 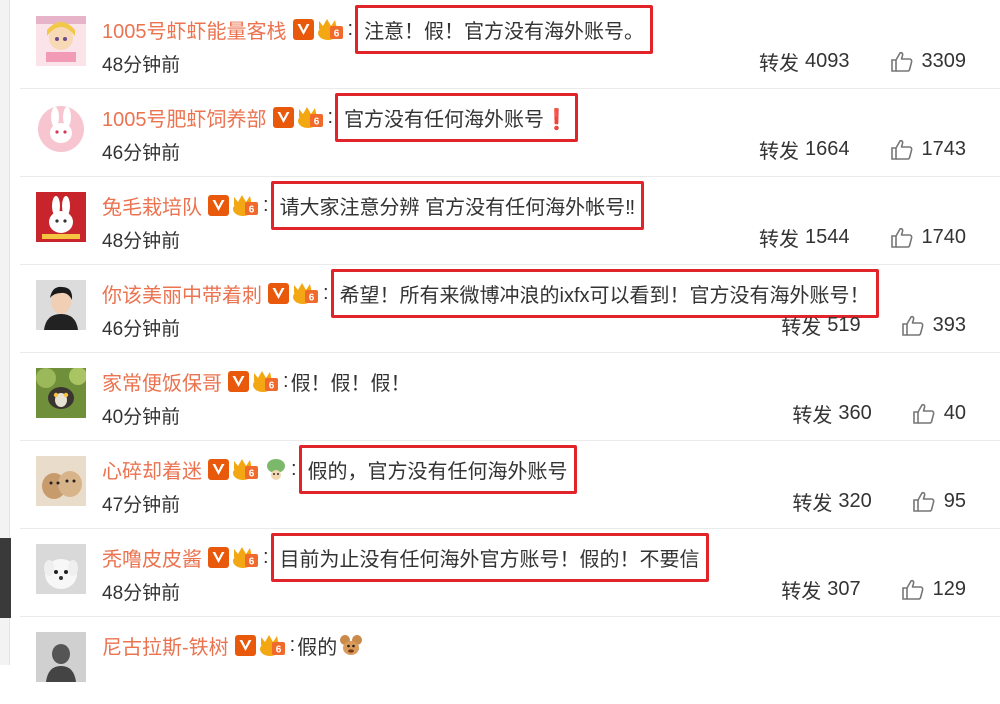 What do you see at coordinates (152, 205) in the screenshot?
I see `username: 兔毛栽培队` at bounding box center [152, 205].